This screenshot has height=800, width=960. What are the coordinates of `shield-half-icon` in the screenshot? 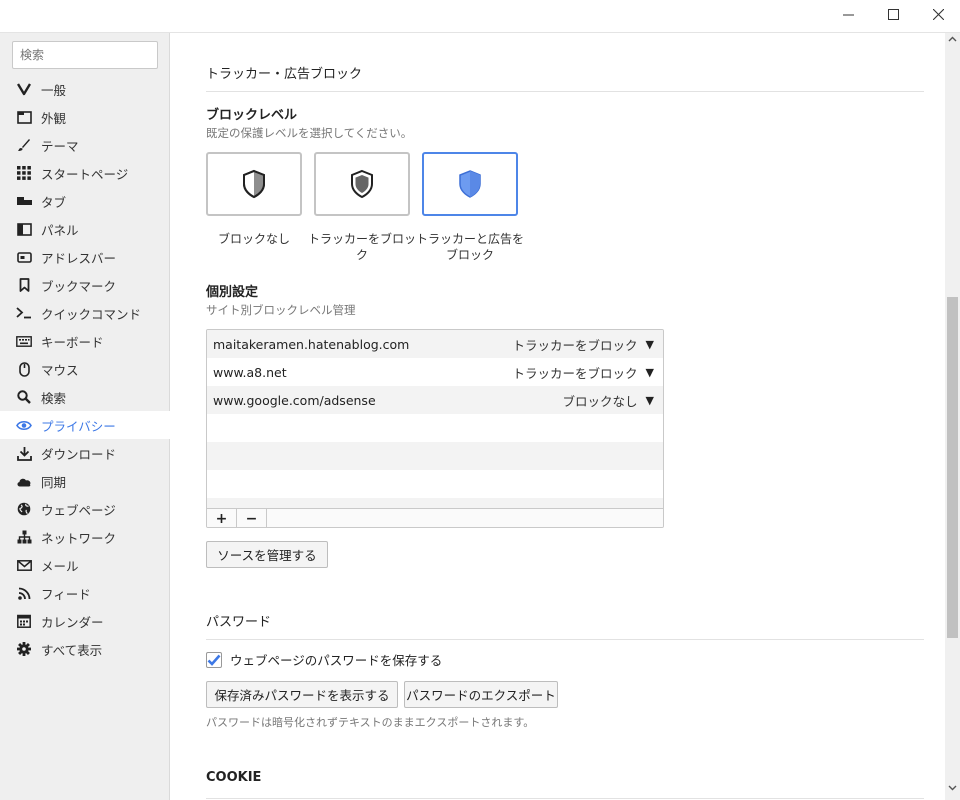 It's located at (254, 184).